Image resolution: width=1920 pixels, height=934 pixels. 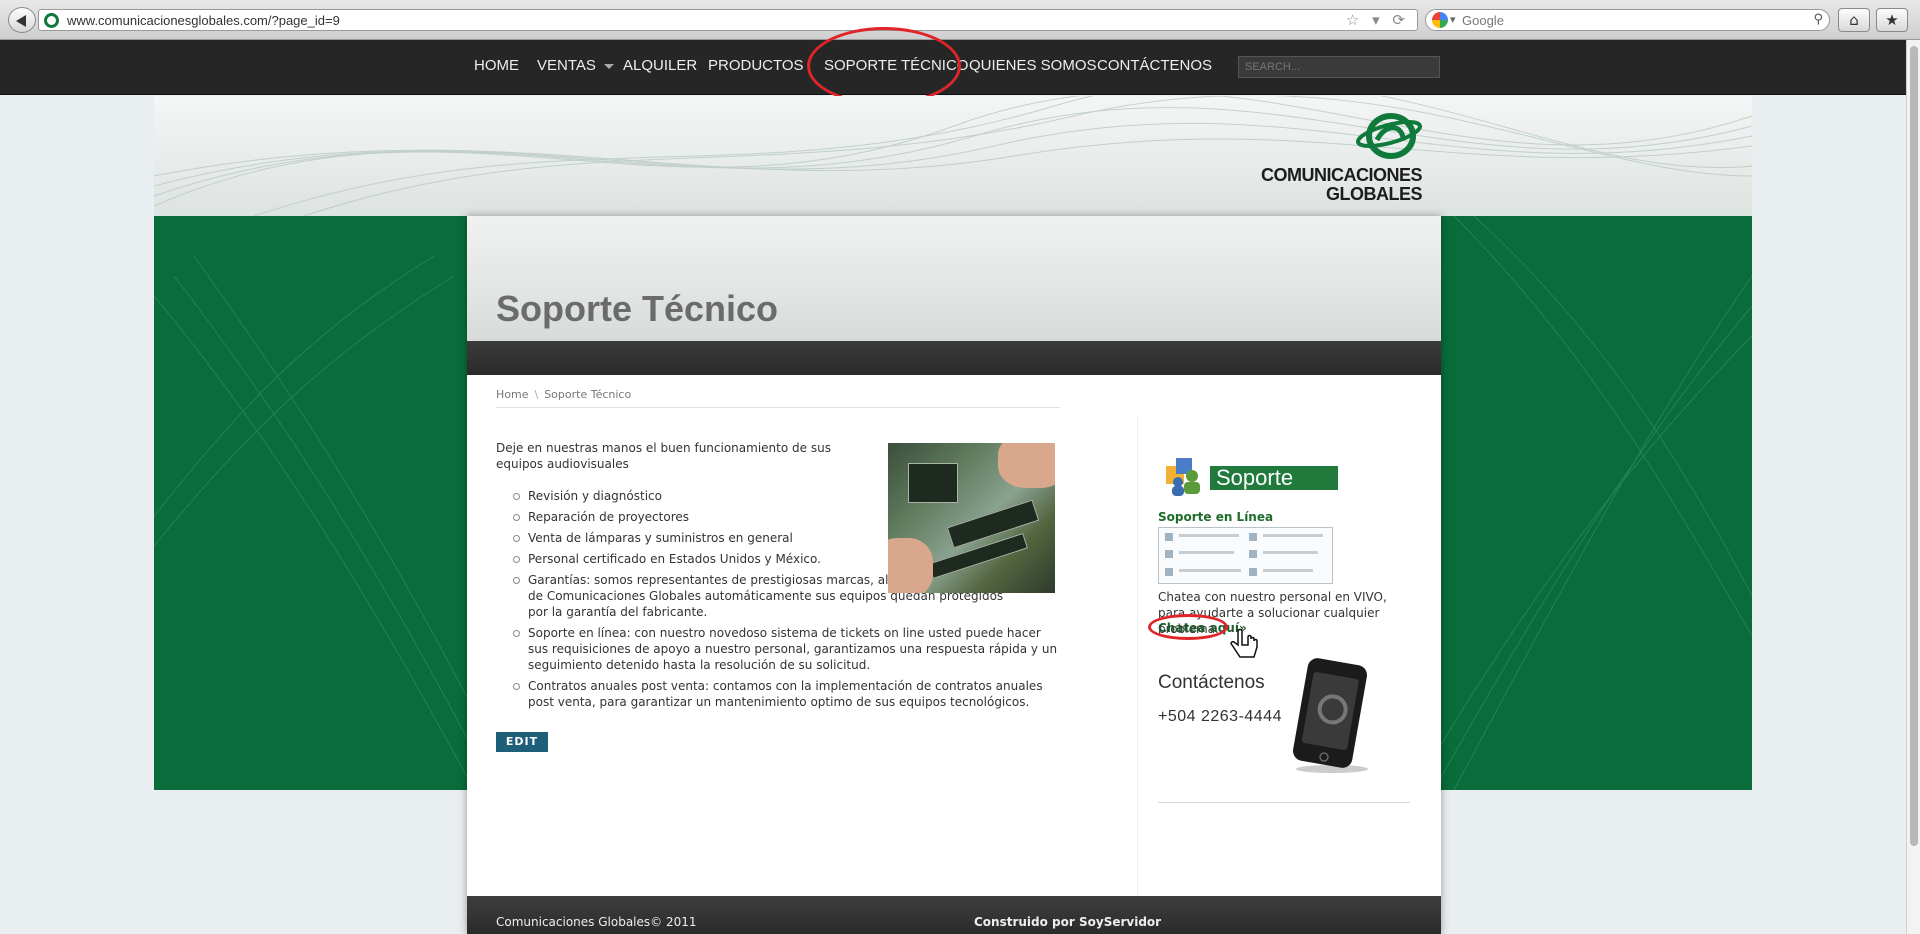 I want to click on breadcrumb: Home \ Soporte Técnico, so click(x=563, y=394).